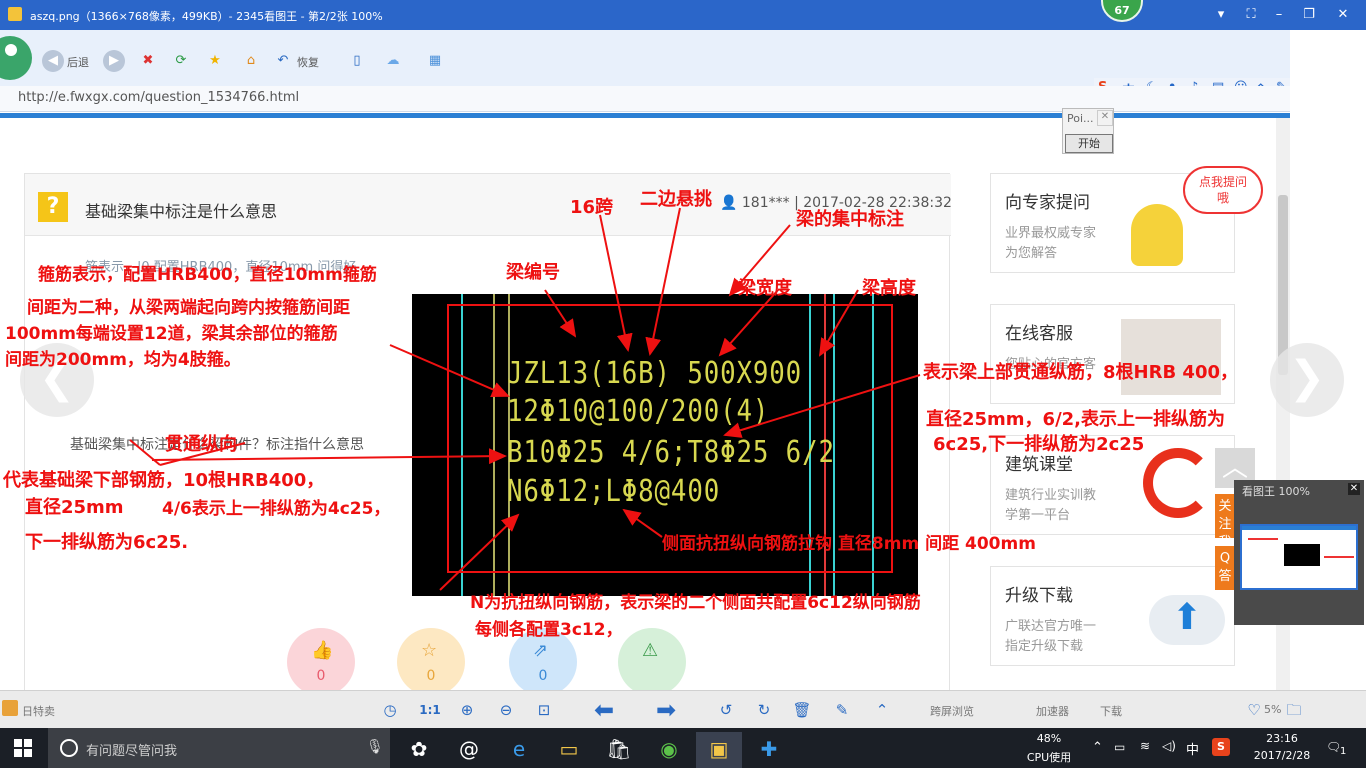  I want to click on previous-arrow-icon: ⬅, so click(604, 710).